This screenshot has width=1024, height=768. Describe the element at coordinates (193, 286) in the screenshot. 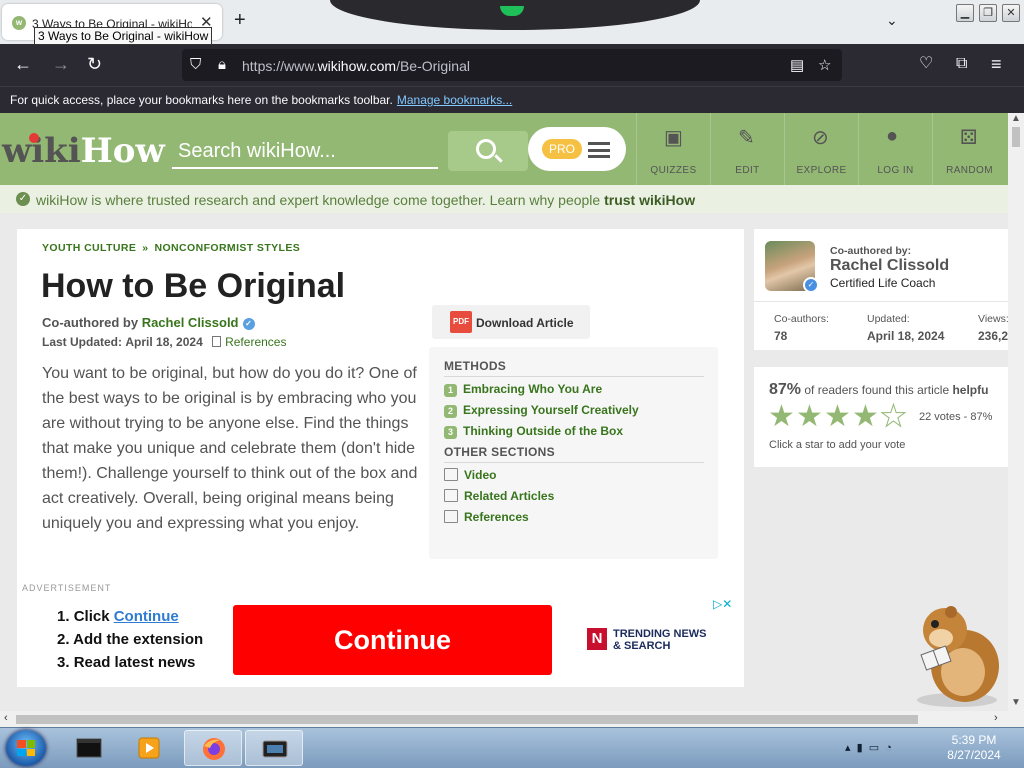

I see `article-title: How to Be Original` at that location.